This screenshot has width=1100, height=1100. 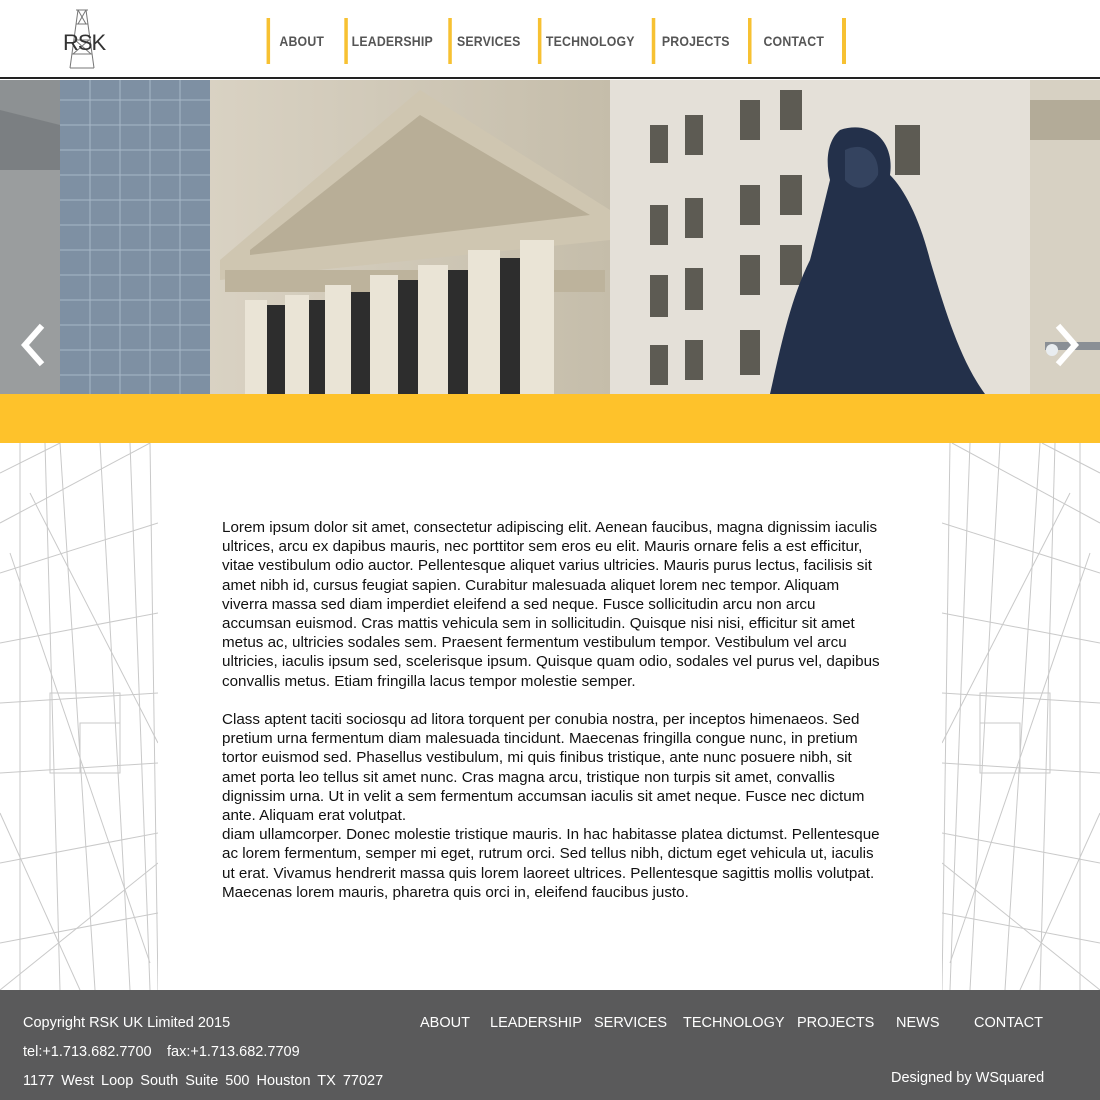 What do you see at coordinates (1021, 716) in the screenshot?
I see `wireframe-illustration-right` at bounding box center [1021, 716].